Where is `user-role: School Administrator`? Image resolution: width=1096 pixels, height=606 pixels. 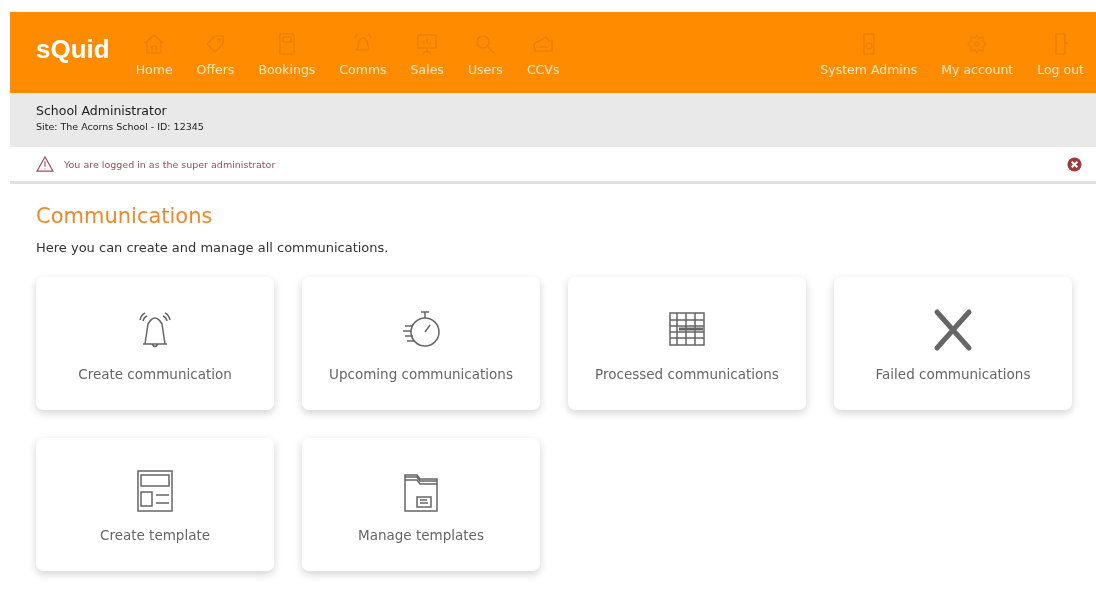
user-role: School Administrator is located at coordinates (102, 110).